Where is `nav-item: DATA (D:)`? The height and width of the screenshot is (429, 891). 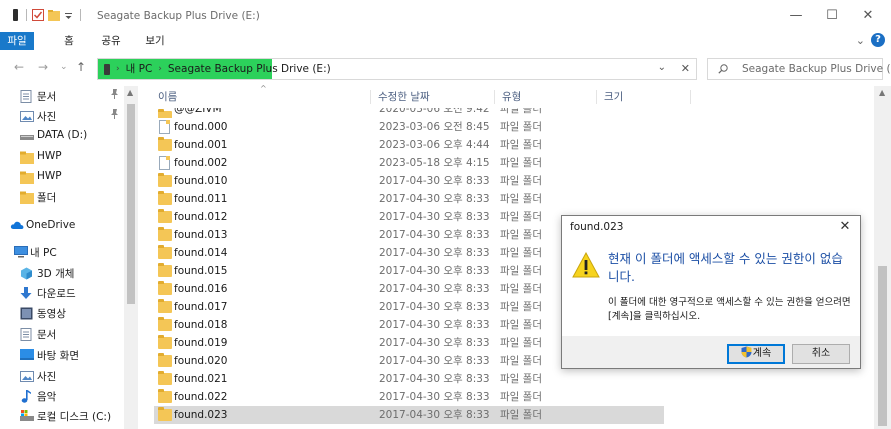 nav-item: DATA (D:) is located at coordinates (62, 136).